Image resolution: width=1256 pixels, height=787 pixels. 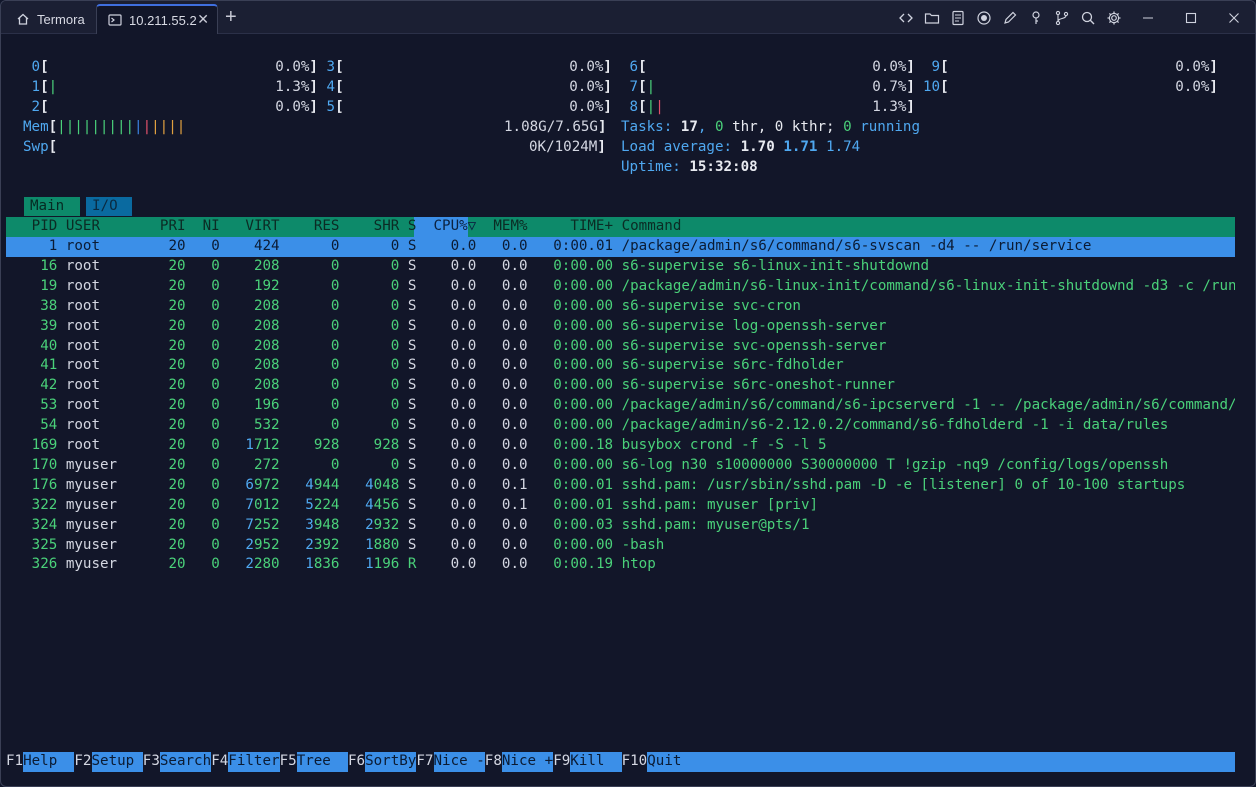 What do you see at coordinates (459, 762) in the screenshot?
I see `fkey-f7-label: Nice -` at bounding box center [459, 762].